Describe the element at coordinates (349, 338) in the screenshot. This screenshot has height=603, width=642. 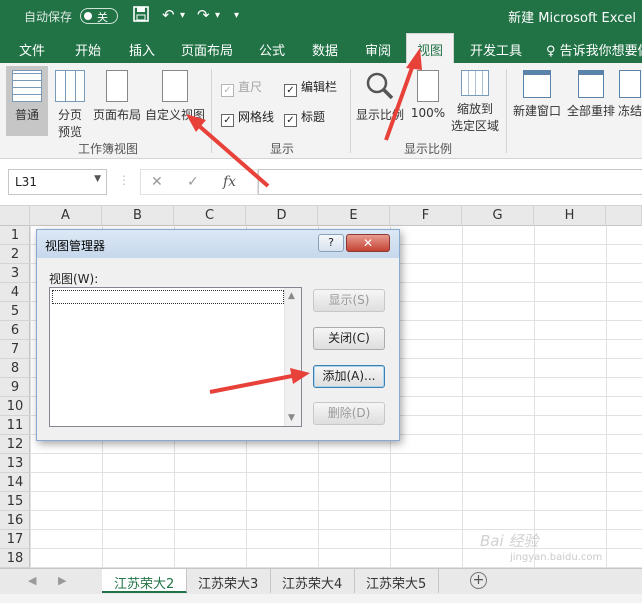
I see `close-dialog-button: 关闭(C)` at that location.